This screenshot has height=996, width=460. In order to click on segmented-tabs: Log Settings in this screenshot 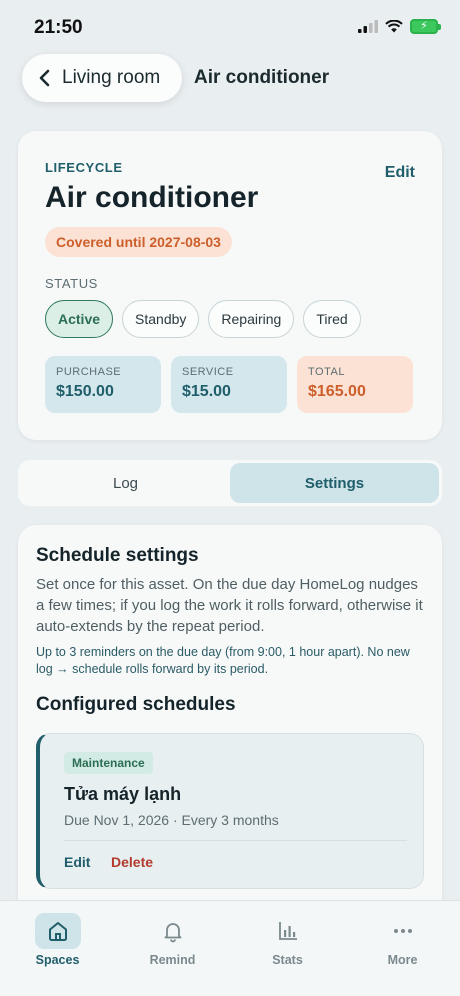, I will do `click(230, 483)`.